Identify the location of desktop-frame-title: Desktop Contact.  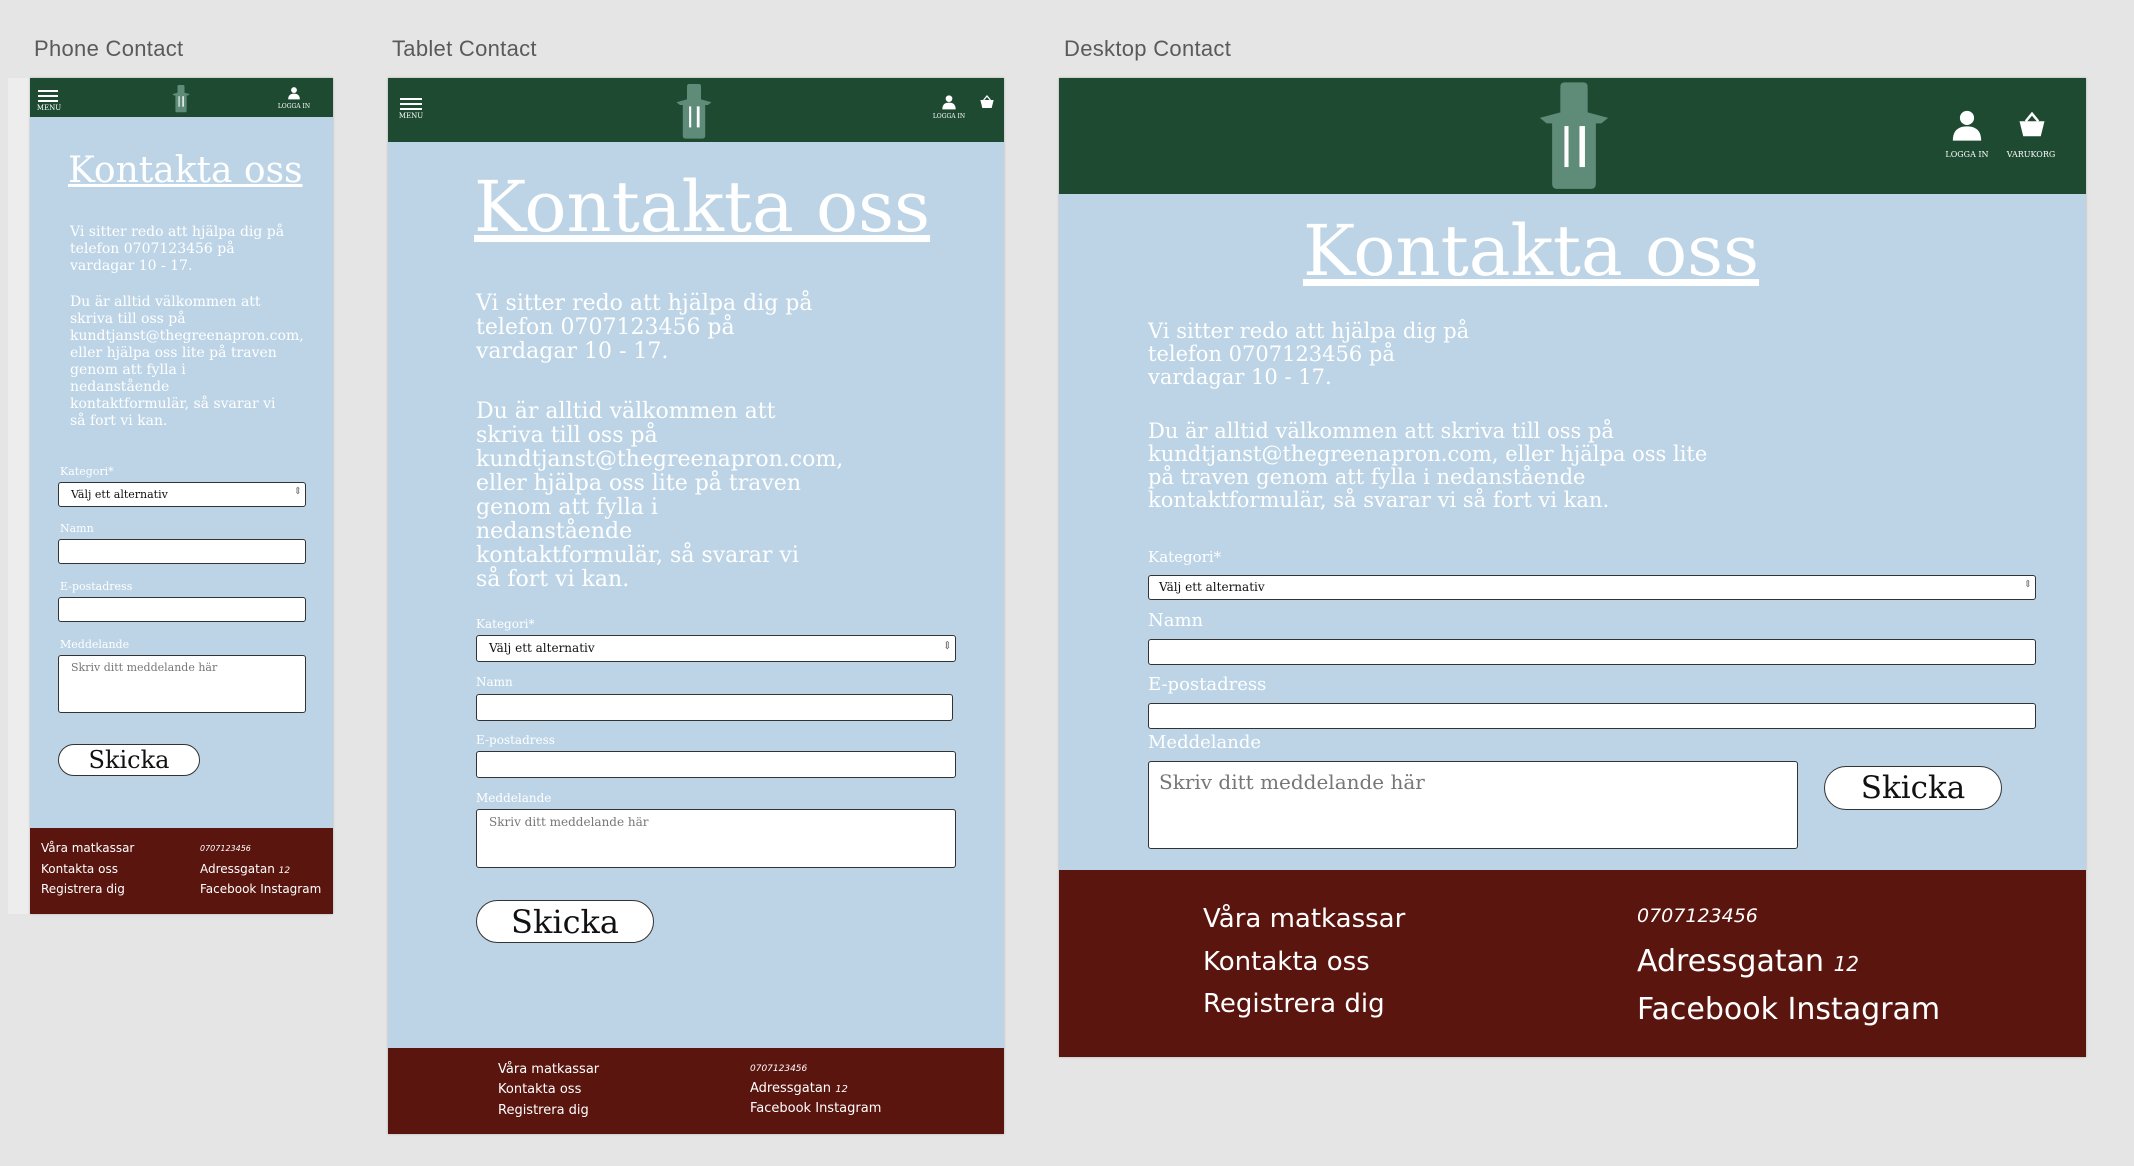
(1148, 48).